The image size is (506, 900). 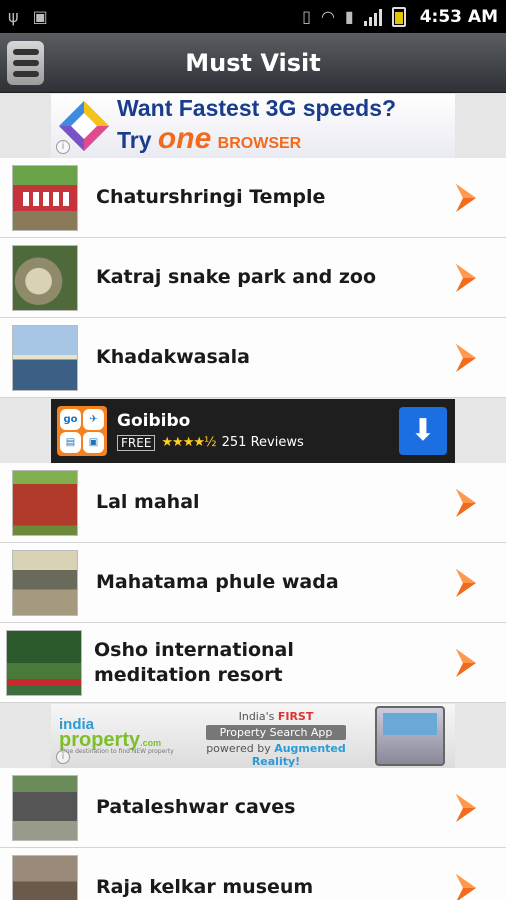 I want to click on status-bar: ψ ▣ ▯ ◠ ▮ 4:53 AM, so click(x=253, y=16).